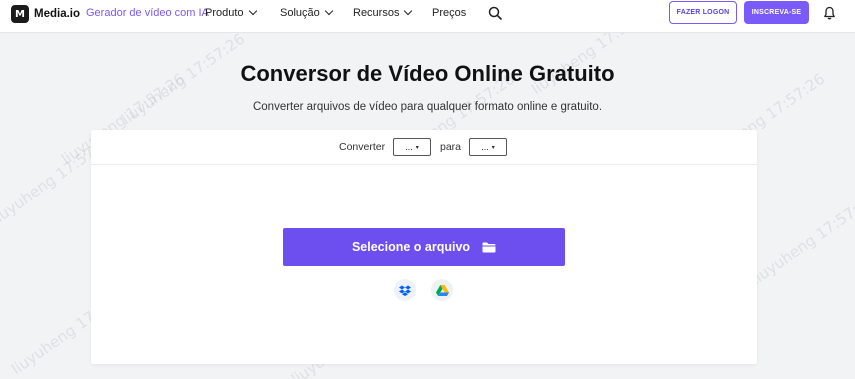 This screenshot has height=379, width=855. I want to click on page-title: Conversor de Vídeo Online Gratuito, so click(427, 73).